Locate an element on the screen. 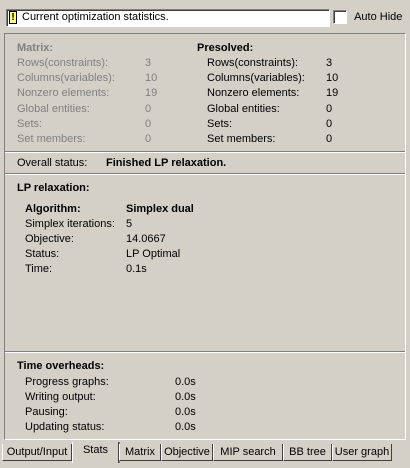 The width and height of the screenshot is (410, 468). matrix-rows-value: 3 is located at coordinates (148, 63).